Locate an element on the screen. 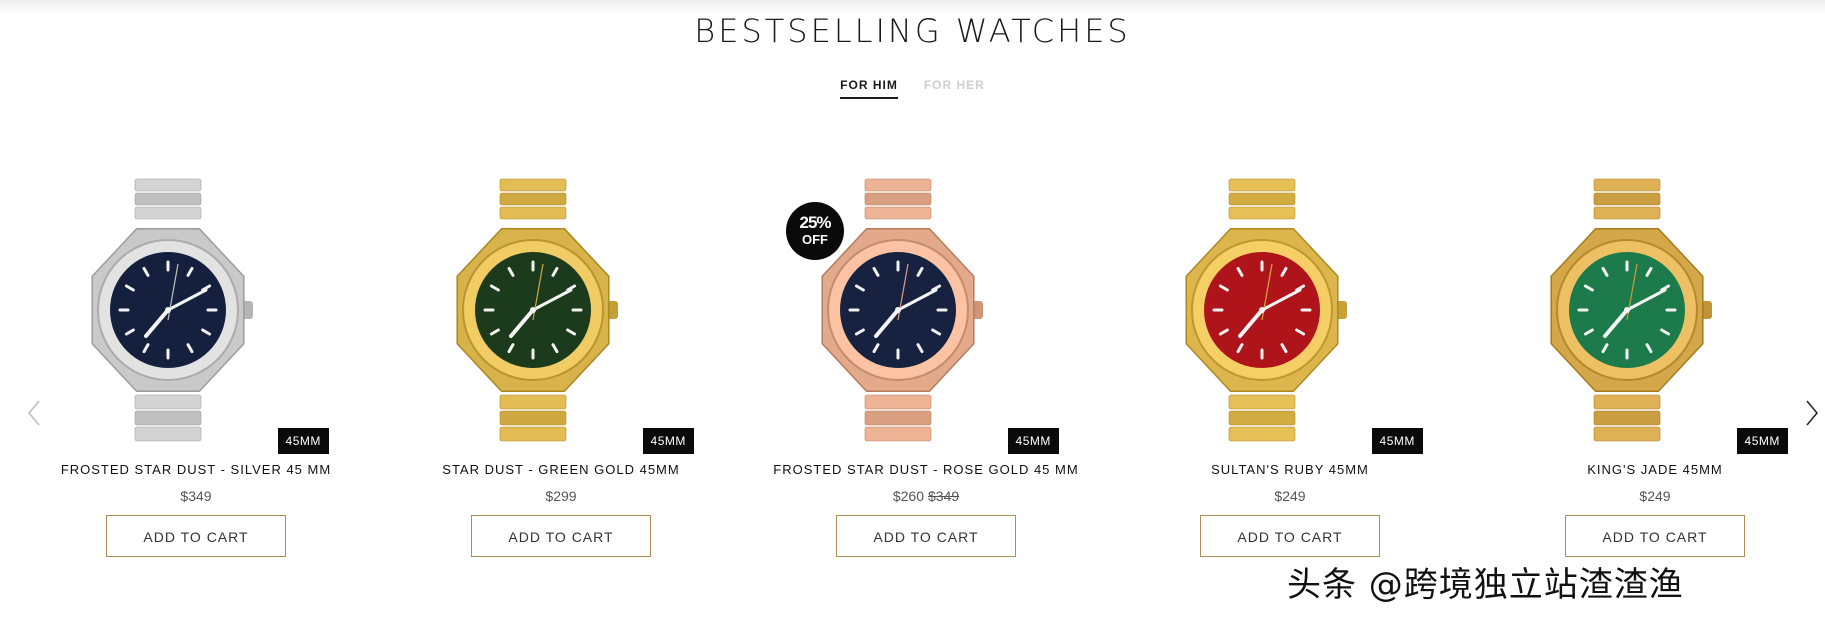  product-card: 45MM SULTAN'S RUBY 45MM $249 ADD TO CART is located at coordinates (1290, 366).